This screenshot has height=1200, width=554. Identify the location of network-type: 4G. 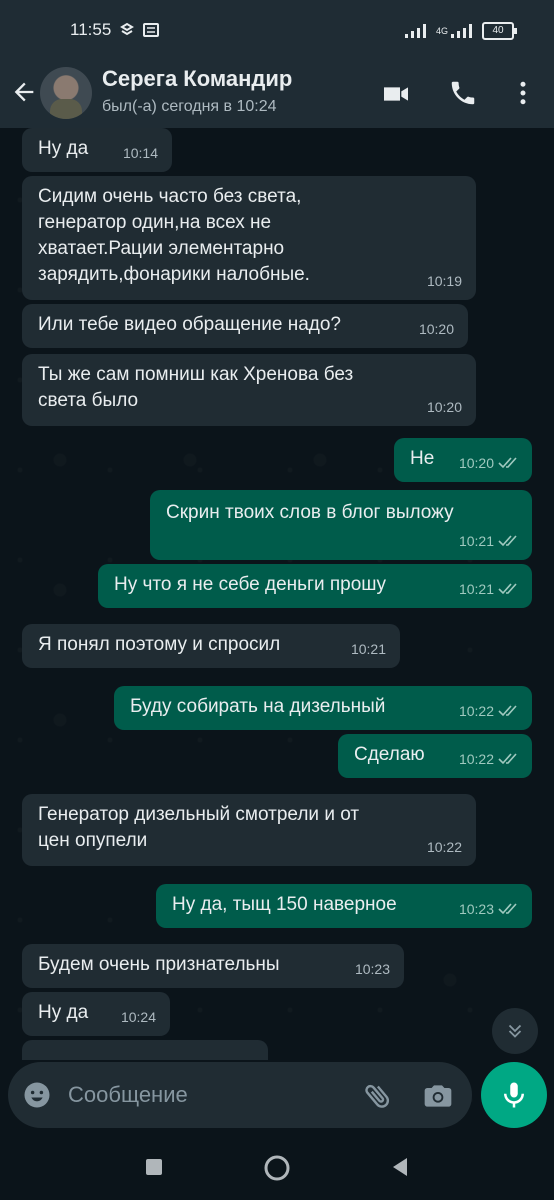
(441, 31).